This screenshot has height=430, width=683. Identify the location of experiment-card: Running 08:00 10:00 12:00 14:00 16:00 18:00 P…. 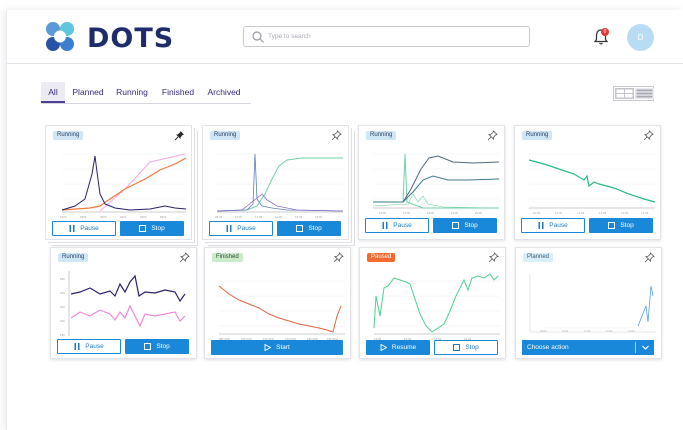
(275, 182).